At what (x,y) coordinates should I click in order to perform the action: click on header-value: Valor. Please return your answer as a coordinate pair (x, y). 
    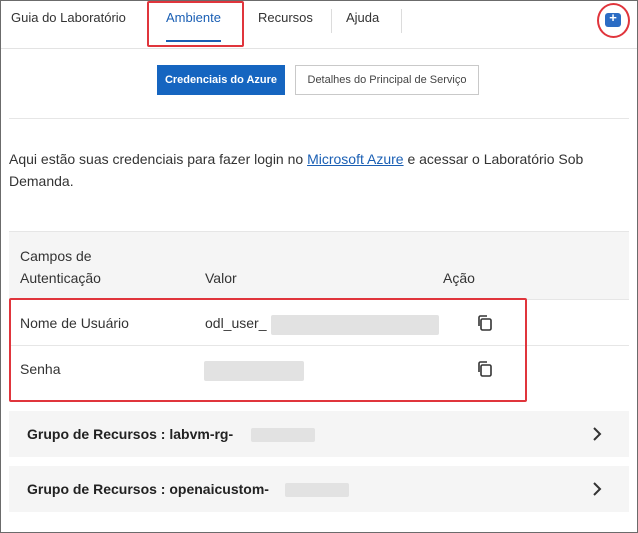
    Looking at the image, I should click on (221, 278).